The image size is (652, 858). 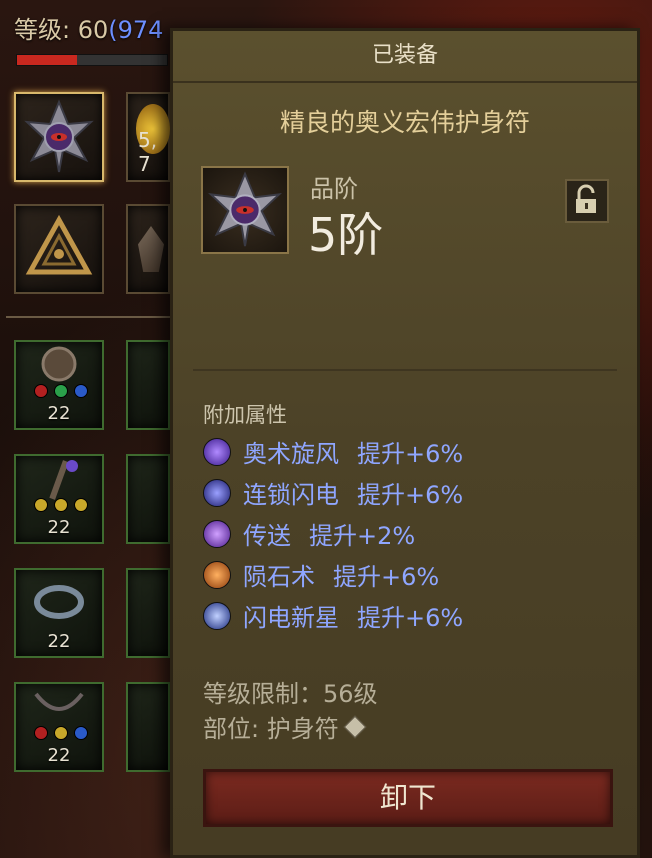 I want to click on arcane-orb-icon, so click(x=217, y=451).